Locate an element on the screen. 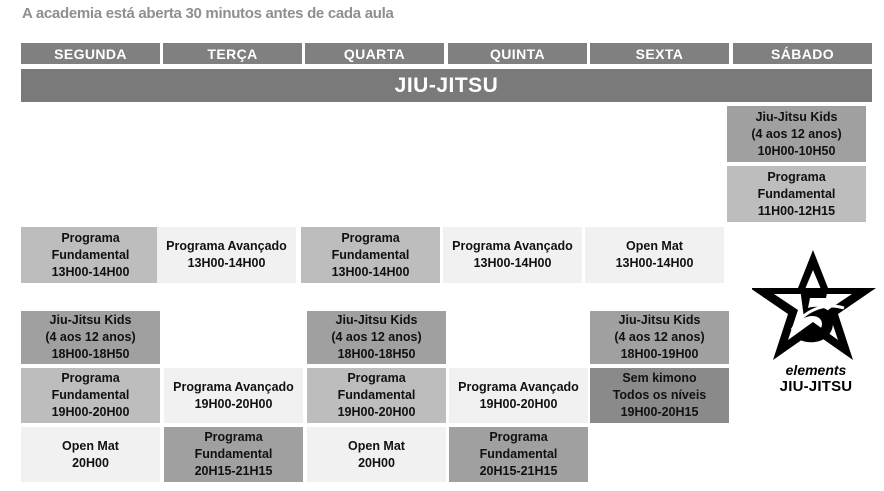 The height and width of the screenshot is (491, 884). class-cell-terca-19h: Programa Avançado 19H00-20H00 is located at coordinates (233, 395).